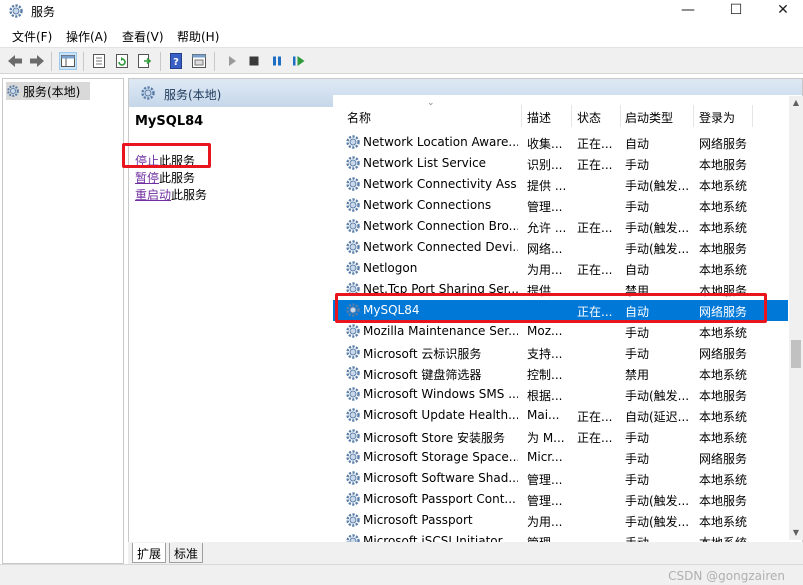 This screenshot has height=585, width=803. What do you see at coordinates (145, 61) in the screenshot?
I see `export-icon` at bounding box center [145, 61].